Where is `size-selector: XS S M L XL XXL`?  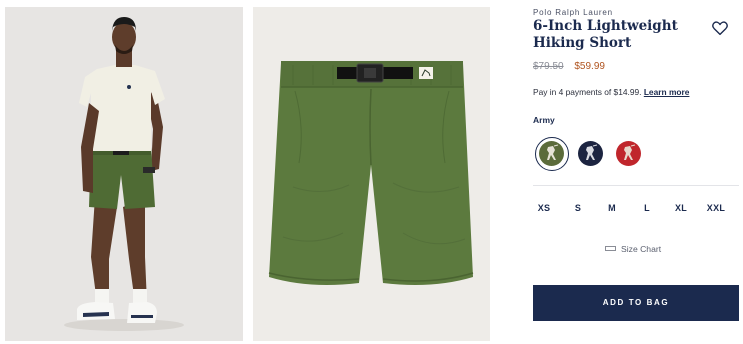 size-selector: XS S M L XL XXL is located at coordinates (636, 211).